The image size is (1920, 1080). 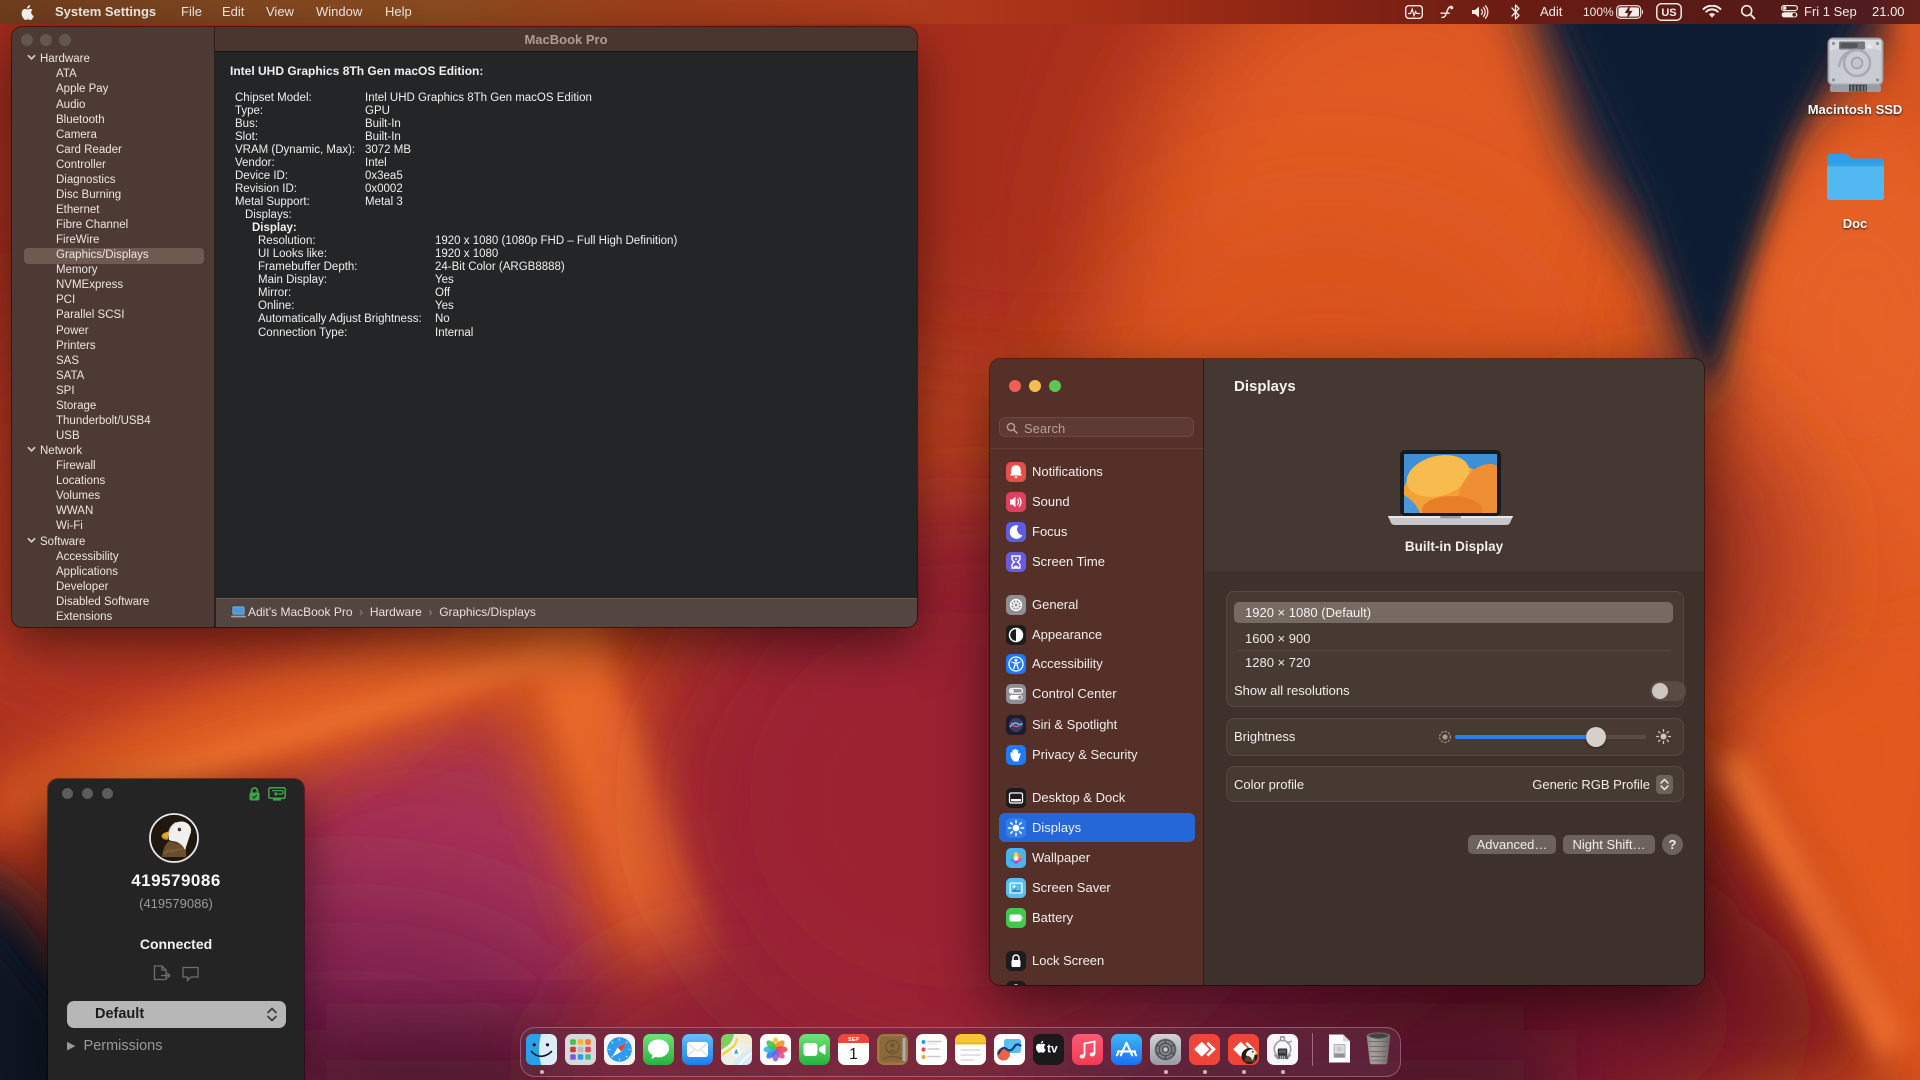 What do you see at coordinates (853, 1054) in the screenshot?
I see `svg-text: 1` at bounding box center [853, 1054].